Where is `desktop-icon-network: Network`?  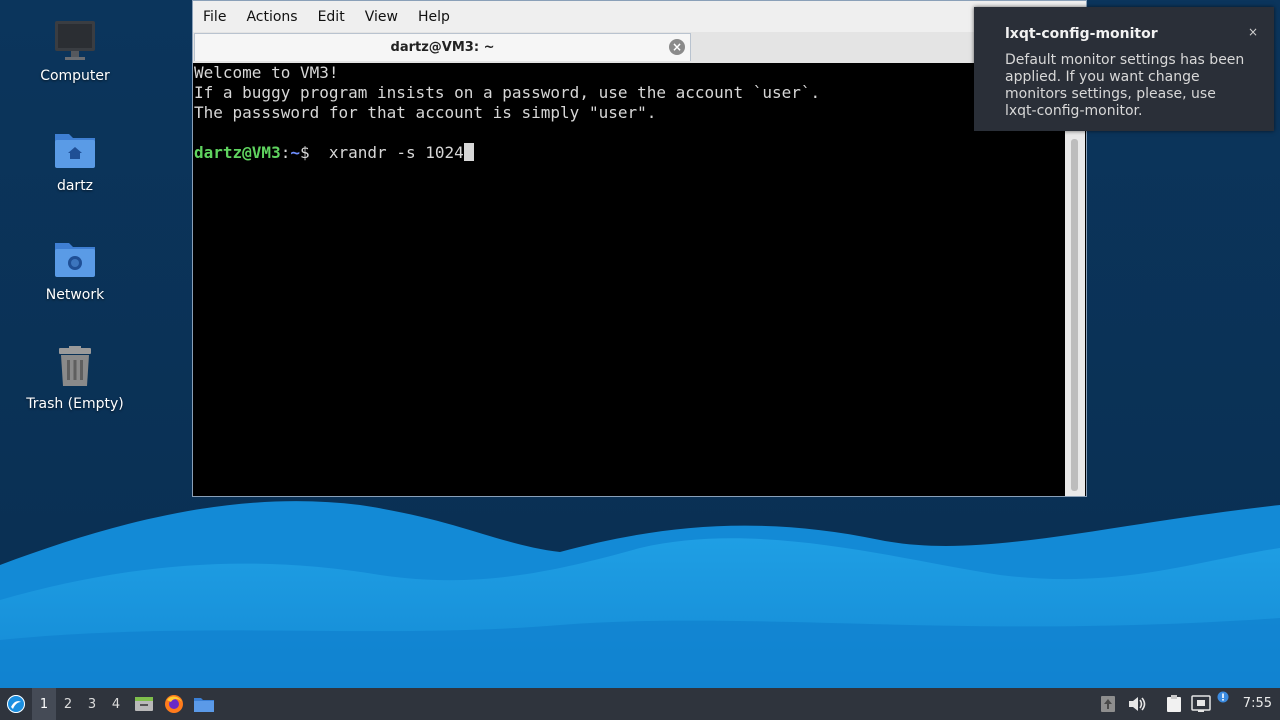 desktop-icon-network: Network is located at coordinates (75, 269).